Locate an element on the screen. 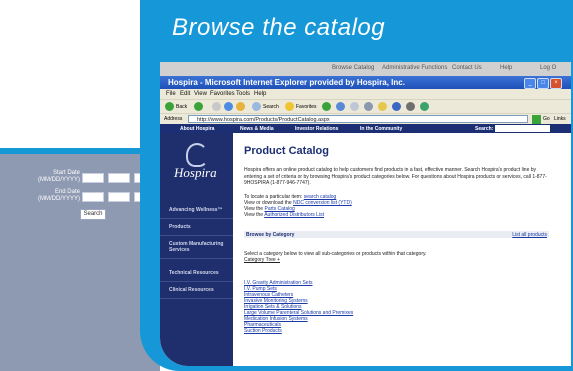  maximize-icon: □ is located at coordinates (543, 83).